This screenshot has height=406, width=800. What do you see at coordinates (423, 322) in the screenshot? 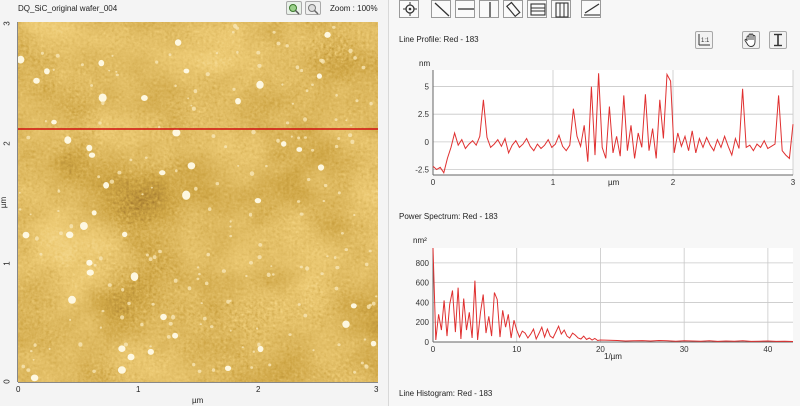
I see `y-tick-label: 200` at bounding box center [423, 322].